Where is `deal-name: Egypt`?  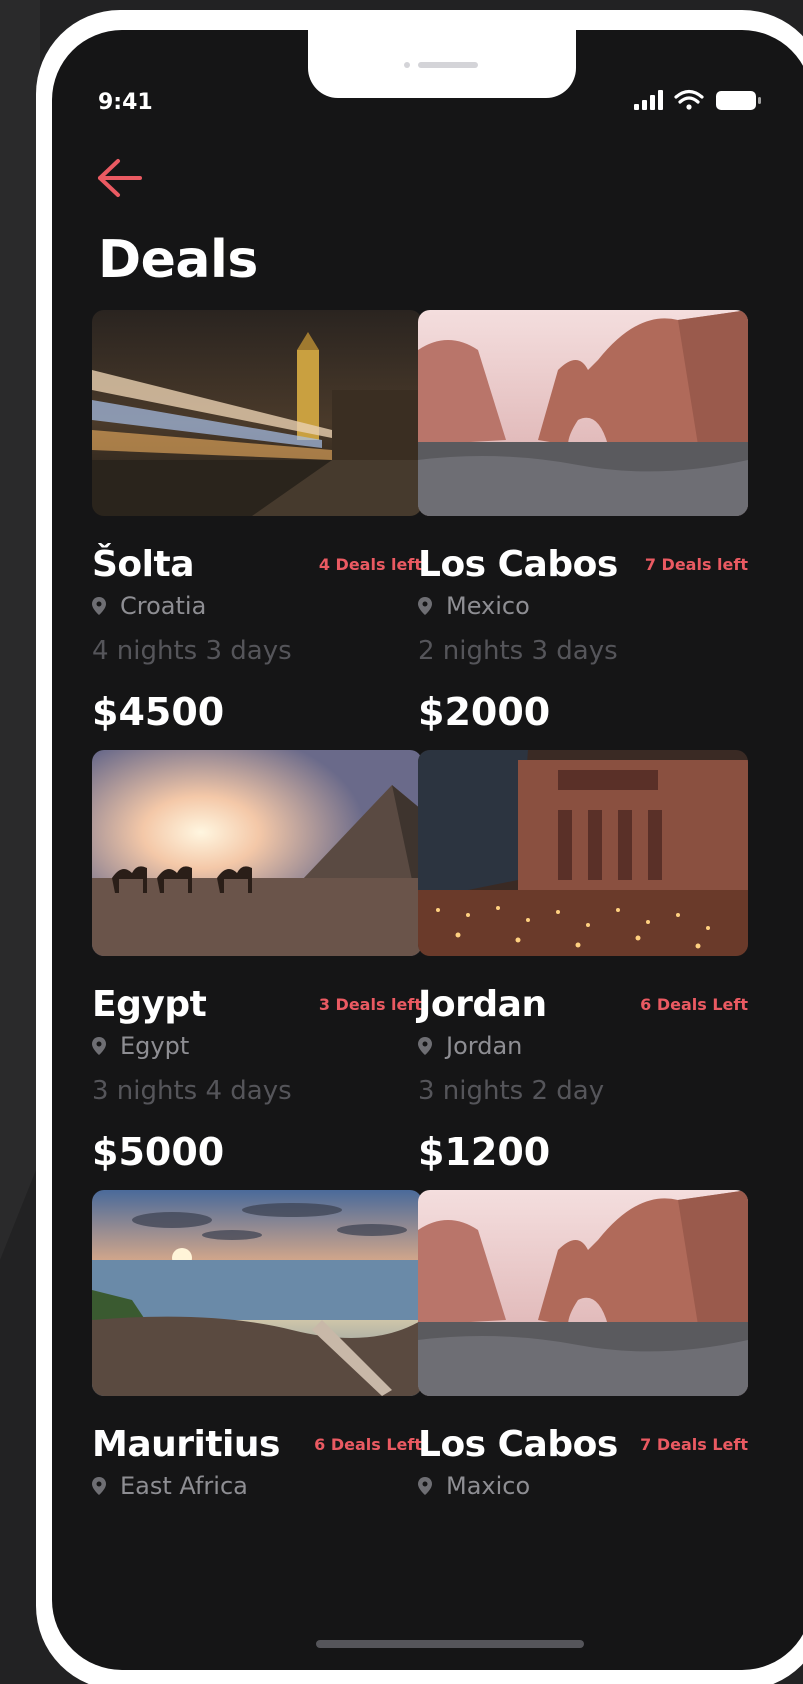 deal-name: Egypt is located at coordinates (149, 1004).